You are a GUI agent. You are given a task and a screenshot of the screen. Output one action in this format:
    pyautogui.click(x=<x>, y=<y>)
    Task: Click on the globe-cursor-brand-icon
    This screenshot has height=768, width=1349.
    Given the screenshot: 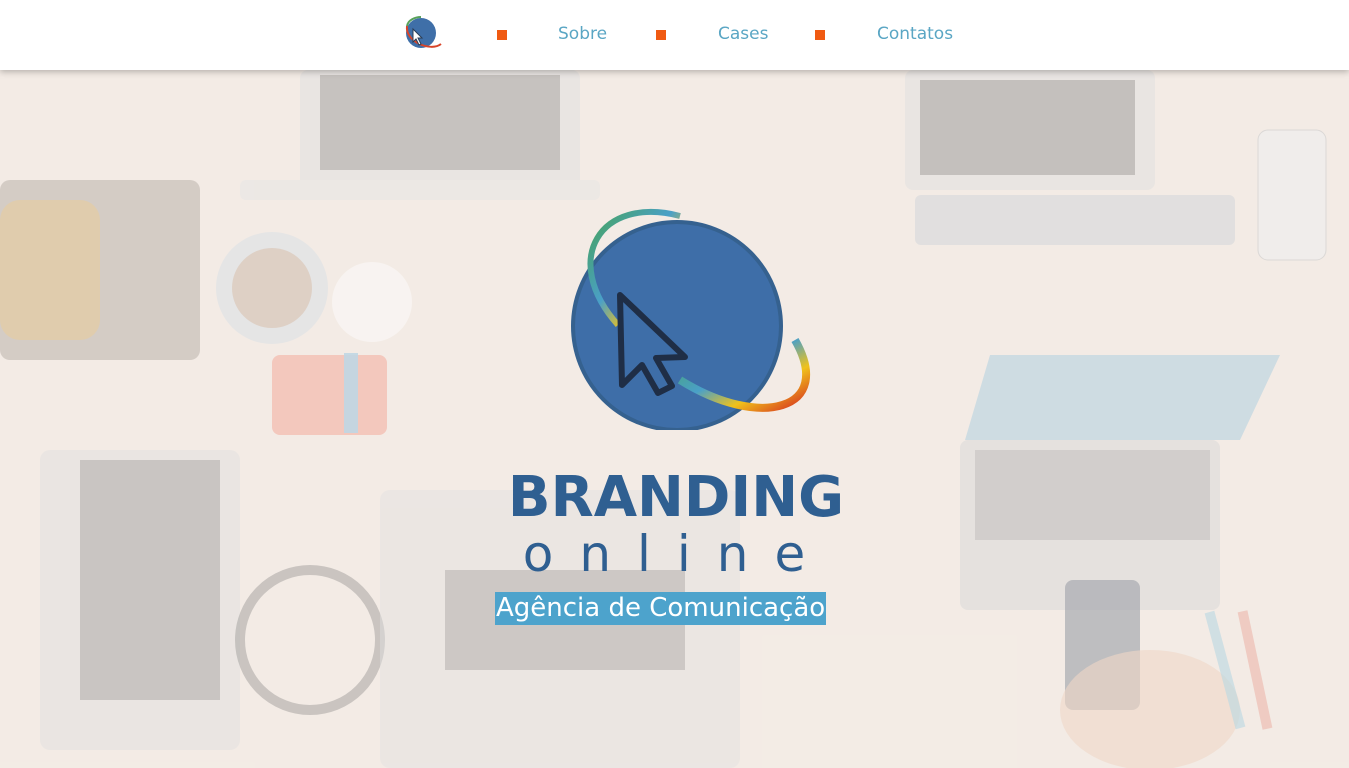 What is the action you would take?
    pyautogui.click(x=691, y=319)
    